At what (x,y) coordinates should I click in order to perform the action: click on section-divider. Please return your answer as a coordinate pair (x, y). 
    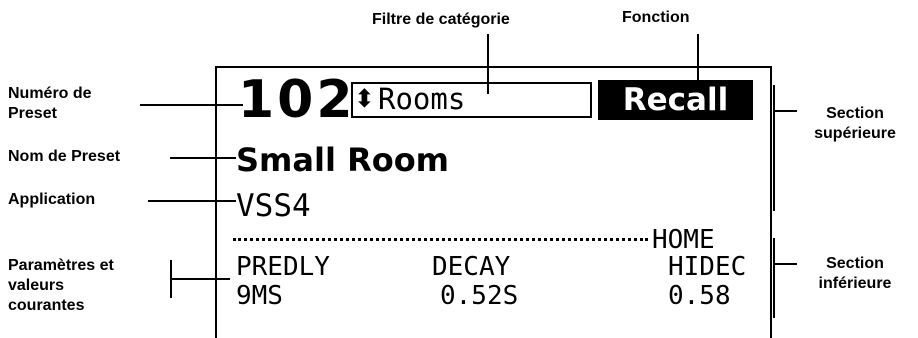
    Looking at the image, I should click on (440, 239).